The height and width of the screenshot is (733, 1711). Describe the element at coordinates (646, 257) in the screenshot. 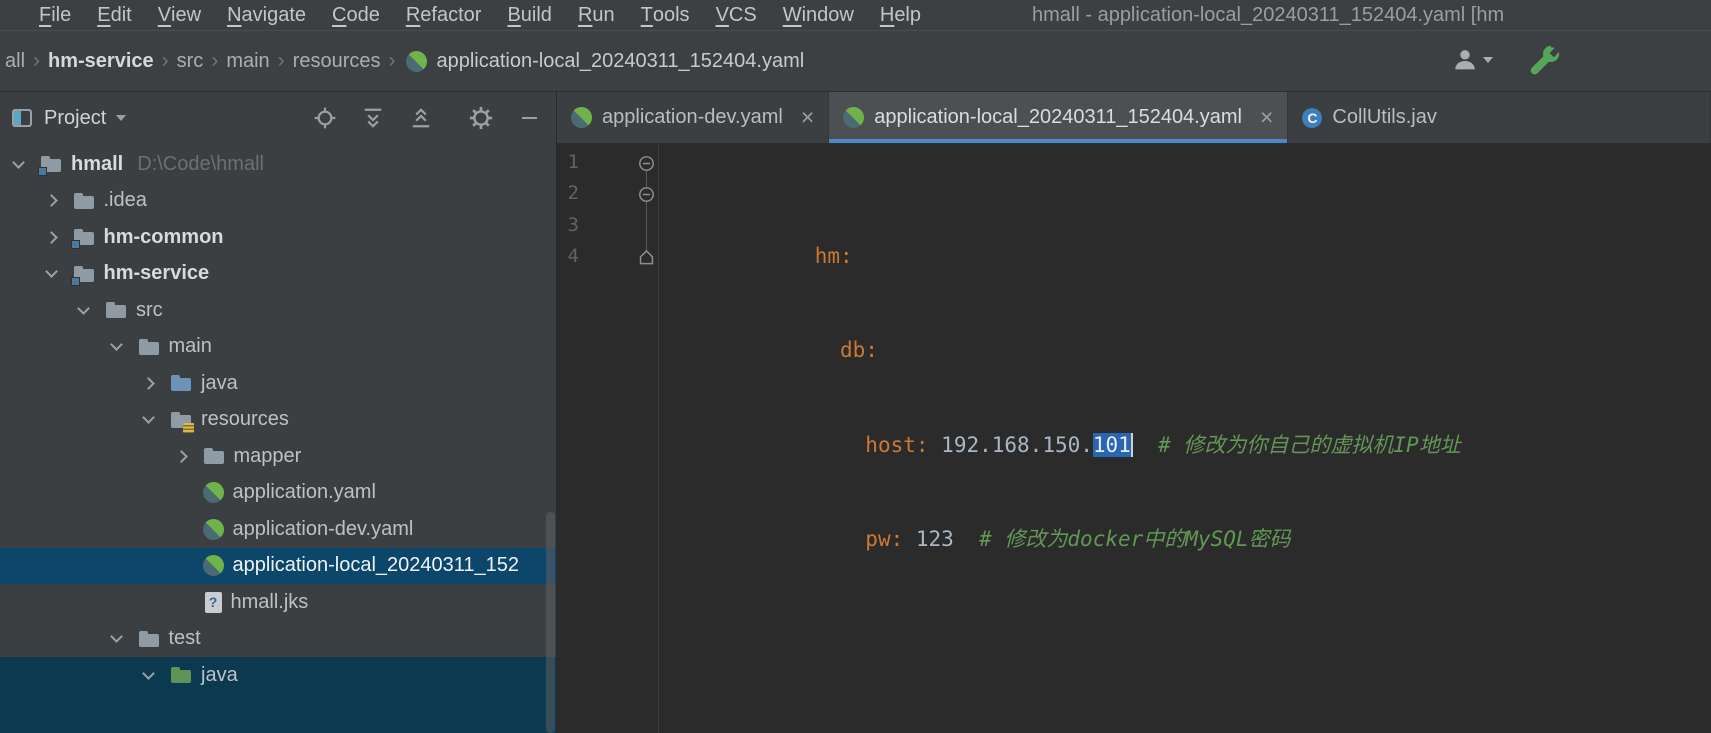

I see `fold-end-marker-icon` at that location.